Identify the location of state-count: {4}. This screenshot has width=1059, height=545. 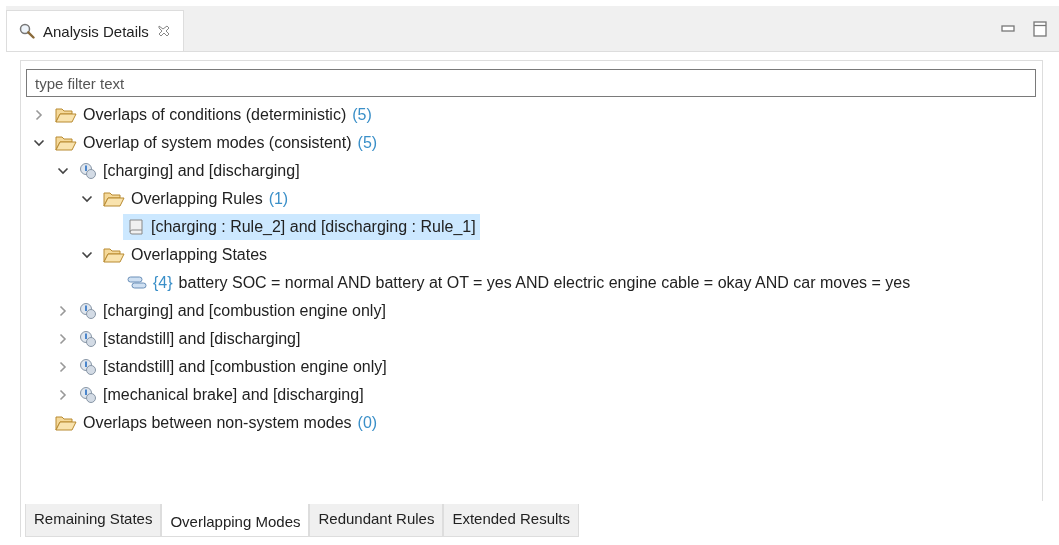
(163, 283).